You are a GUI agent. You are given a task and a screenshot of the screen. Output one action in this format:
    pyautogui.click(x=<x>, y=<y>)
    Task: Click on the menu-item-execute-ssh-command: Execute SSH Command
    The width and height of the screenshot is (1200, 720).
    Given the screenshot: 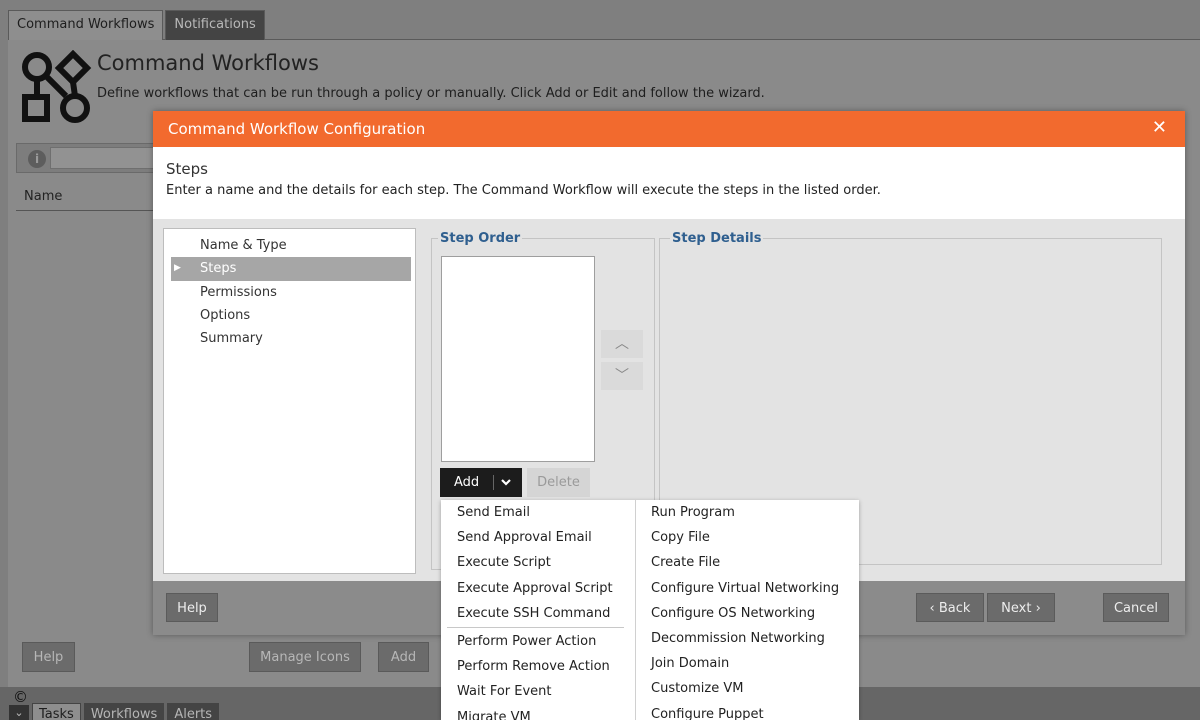 What is the action you would take?
    pyautogui.click(x=538, y=613)
    